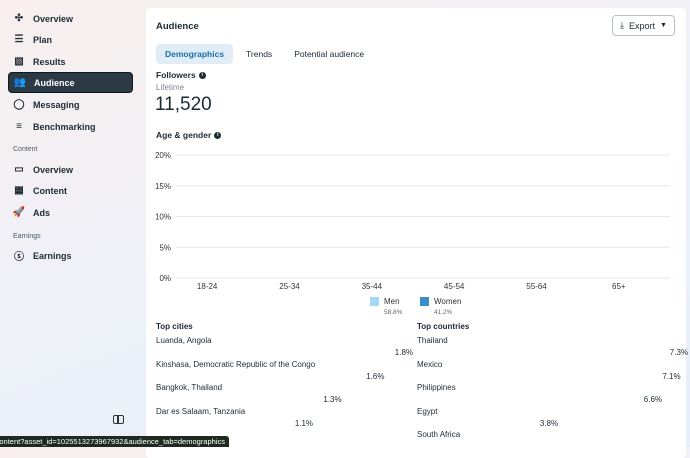  What do you see at coordinates (432, 340) in the screenshot?
I see `list-item-name: Thailand` at bounding box center [432, 340].